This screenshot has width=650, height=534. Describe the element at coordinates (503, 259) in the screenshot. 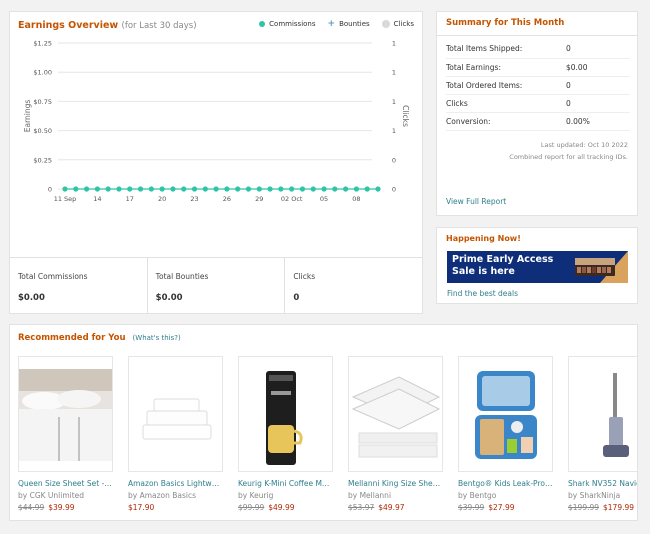

I see `banner-line-1: Prime Early Access` at that location.